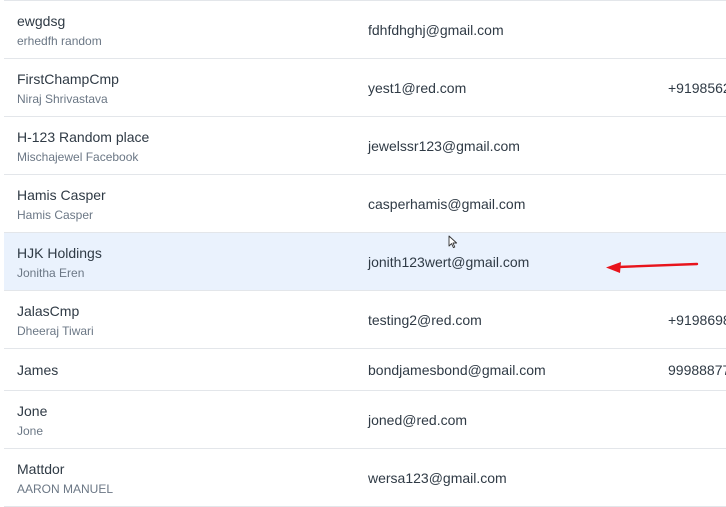 The height and width of the screenshot is (507, 726). Describe the element at coordinates (447, 204) in the screenshot. I see `row-email: casperhamis@gmail.com` at that location.